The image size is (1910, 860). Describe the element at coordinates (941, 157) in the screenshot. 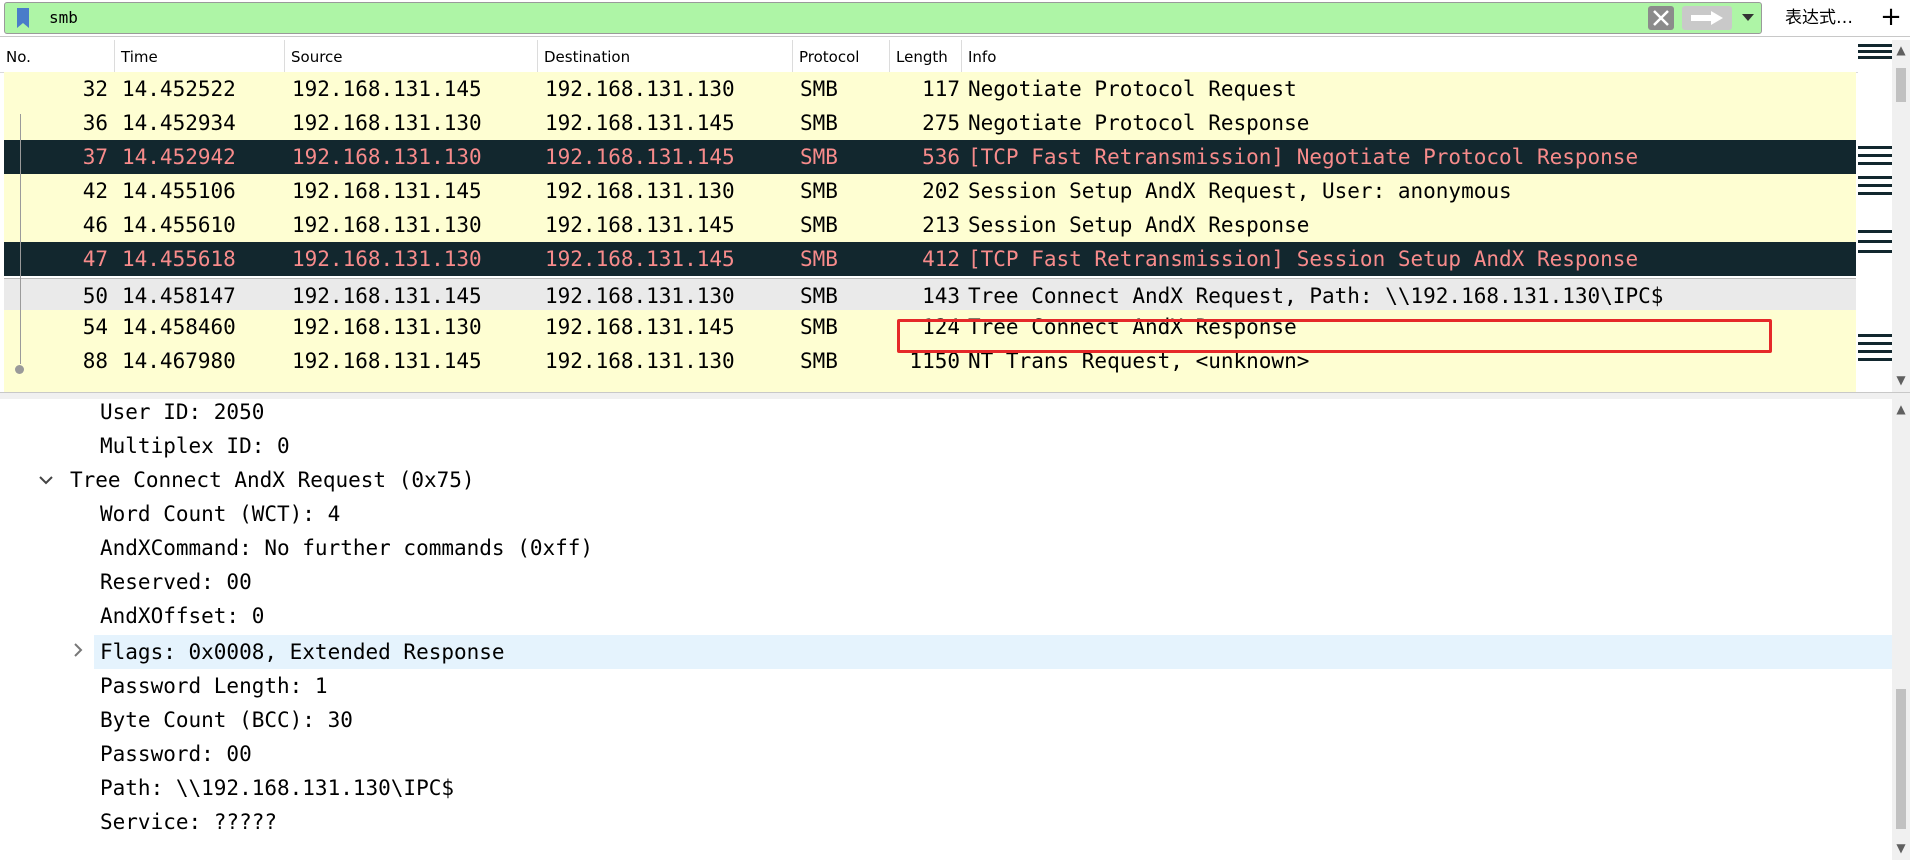

I see `packet-length: 536` at that location.